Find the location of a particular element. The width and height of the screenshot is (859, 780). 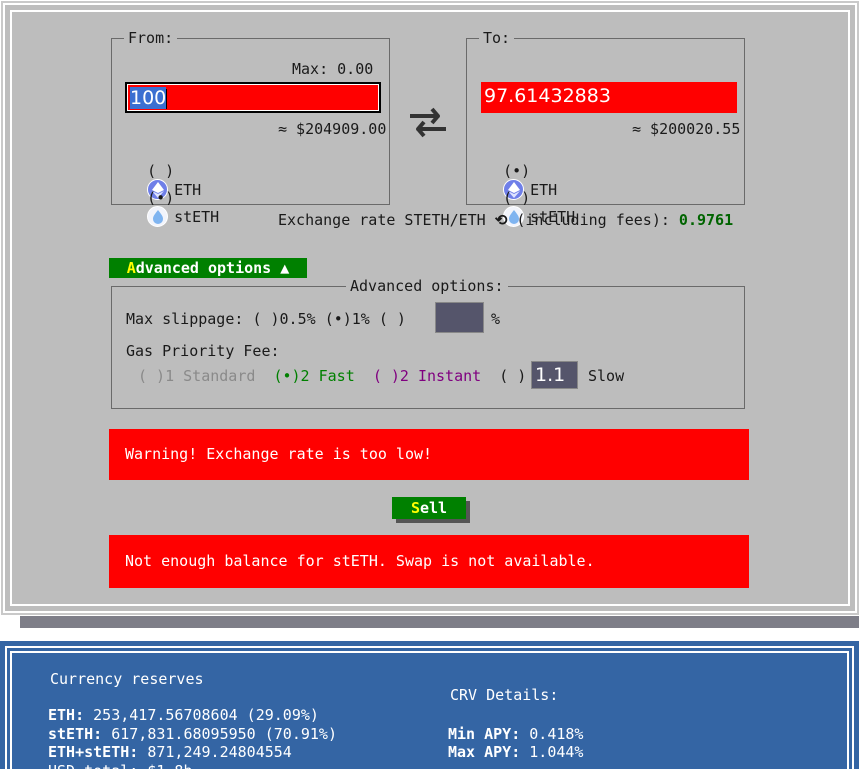

slippage-option-1: (•)1% is located at coordinates (347, 319).